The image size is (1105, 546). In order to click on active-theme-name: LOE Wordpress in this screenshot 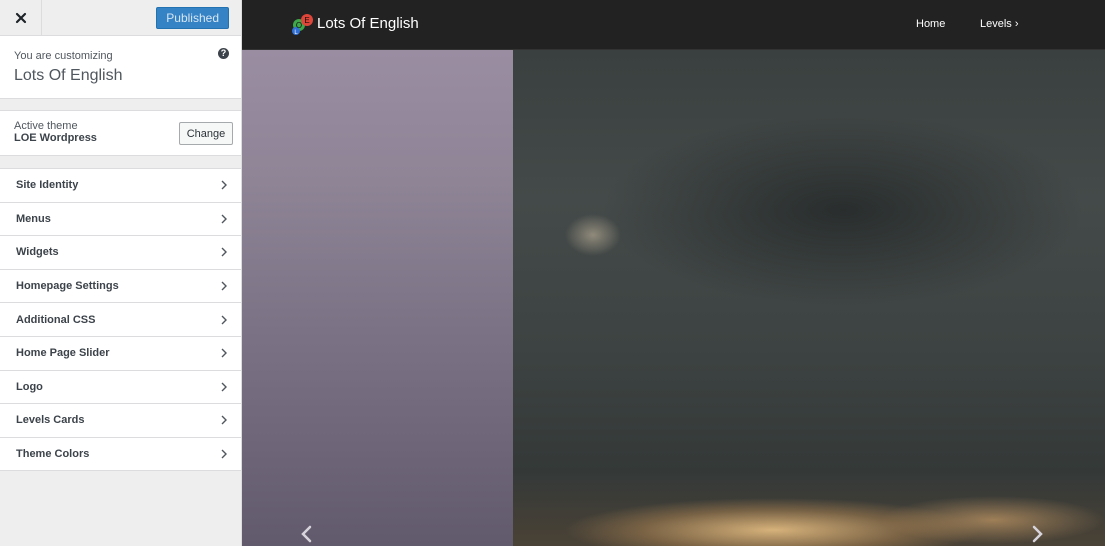, I will do `click(55, 138)`.